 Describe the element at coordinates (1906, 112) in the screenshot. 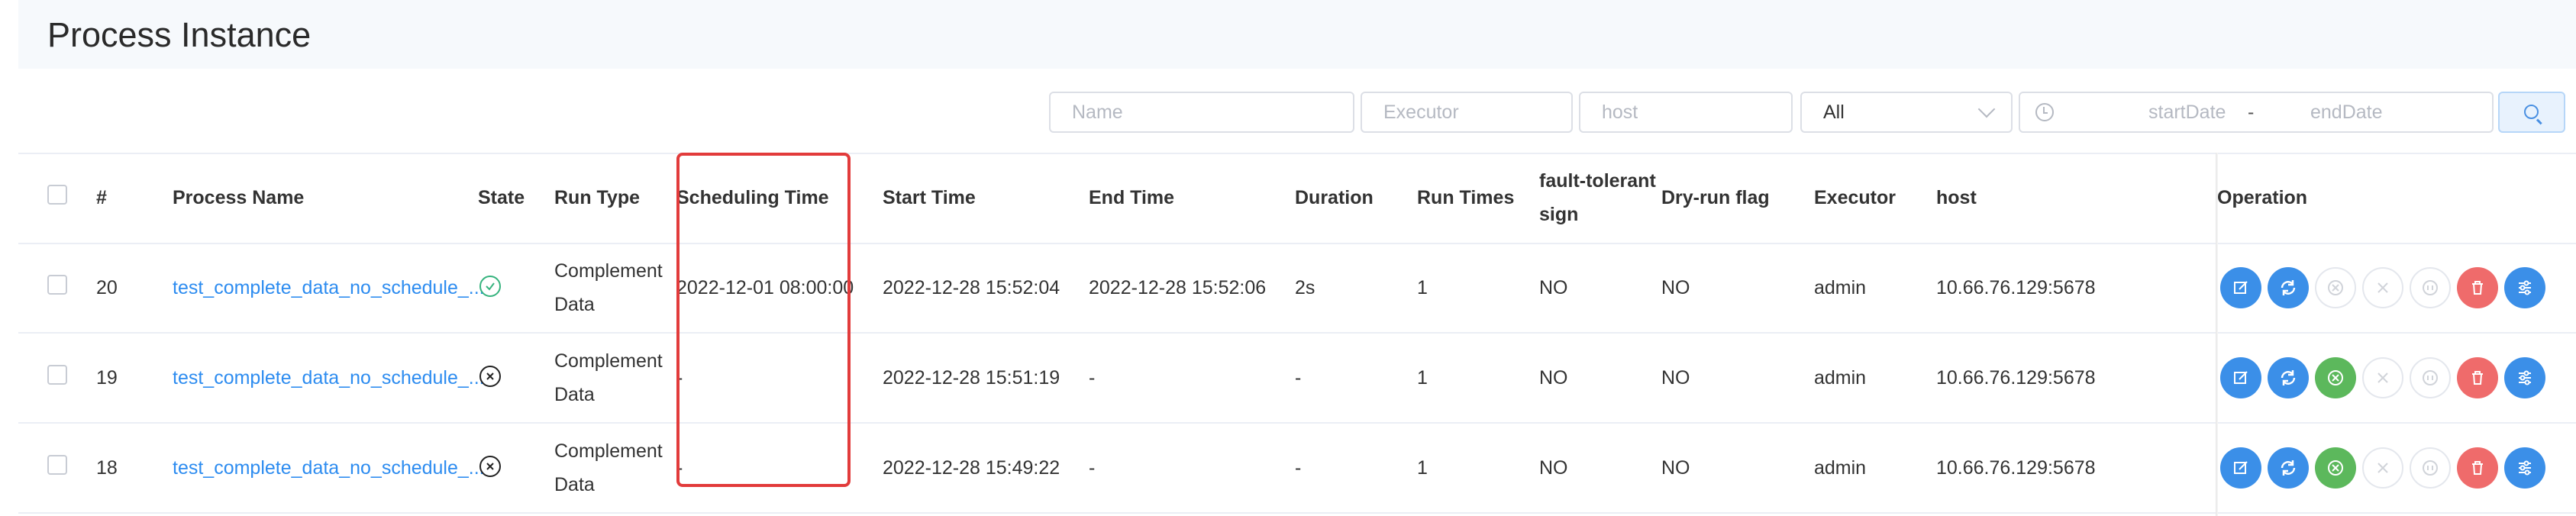

I see `state-select: All` at that location.